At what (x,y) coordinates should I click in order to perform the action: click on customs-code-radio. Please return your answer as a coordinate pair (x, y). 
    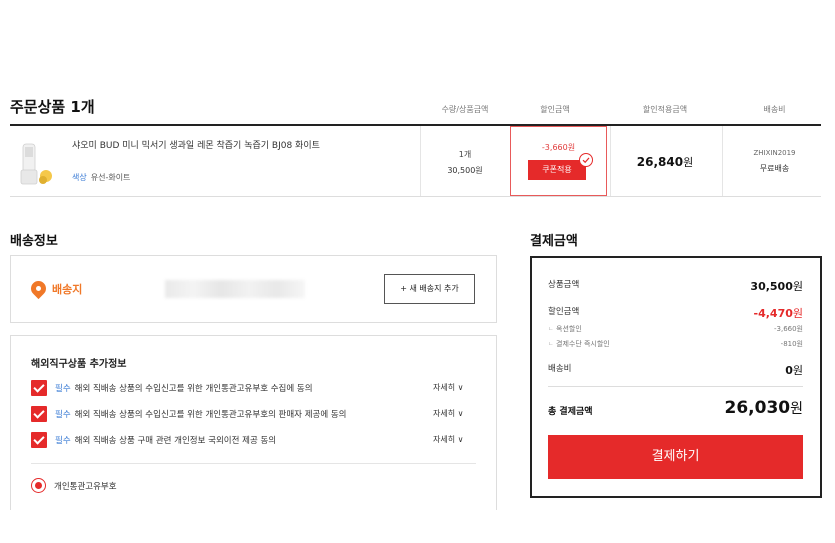
    Looking at the image, I should click on (38, 485).